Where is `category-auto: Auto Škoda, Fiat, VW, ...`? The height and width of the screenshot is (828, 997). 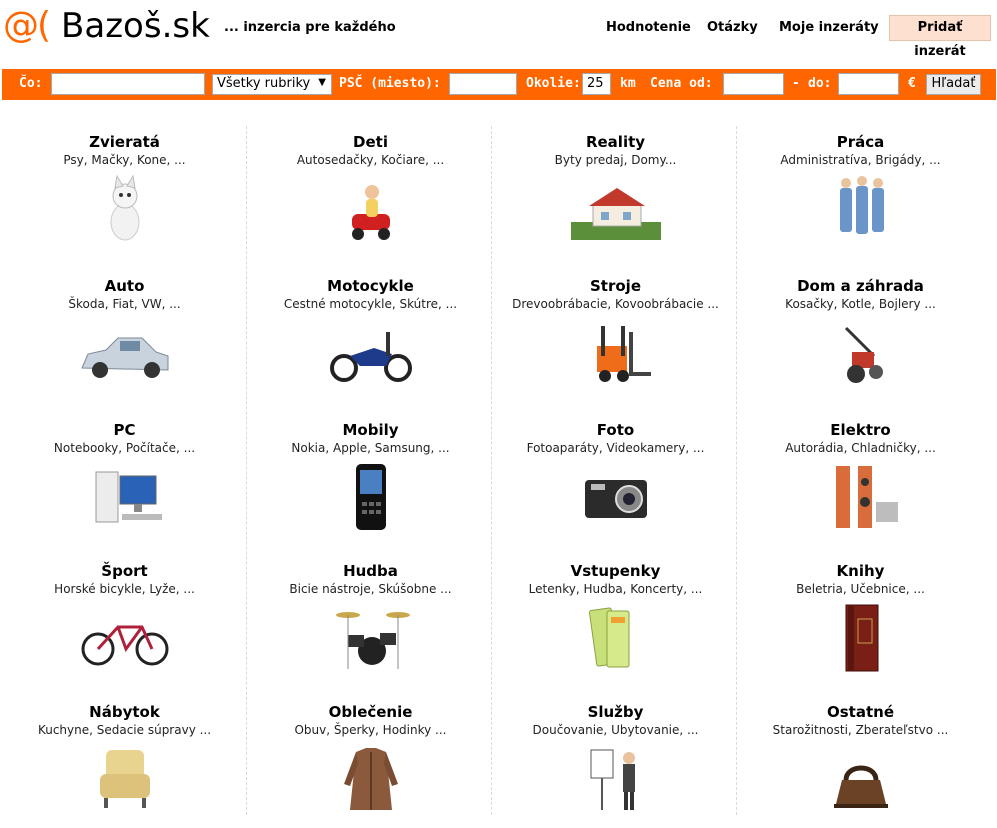
category-auto: Auto Škoda, Fiat, VW, ... is located at coordinates (124, 332).